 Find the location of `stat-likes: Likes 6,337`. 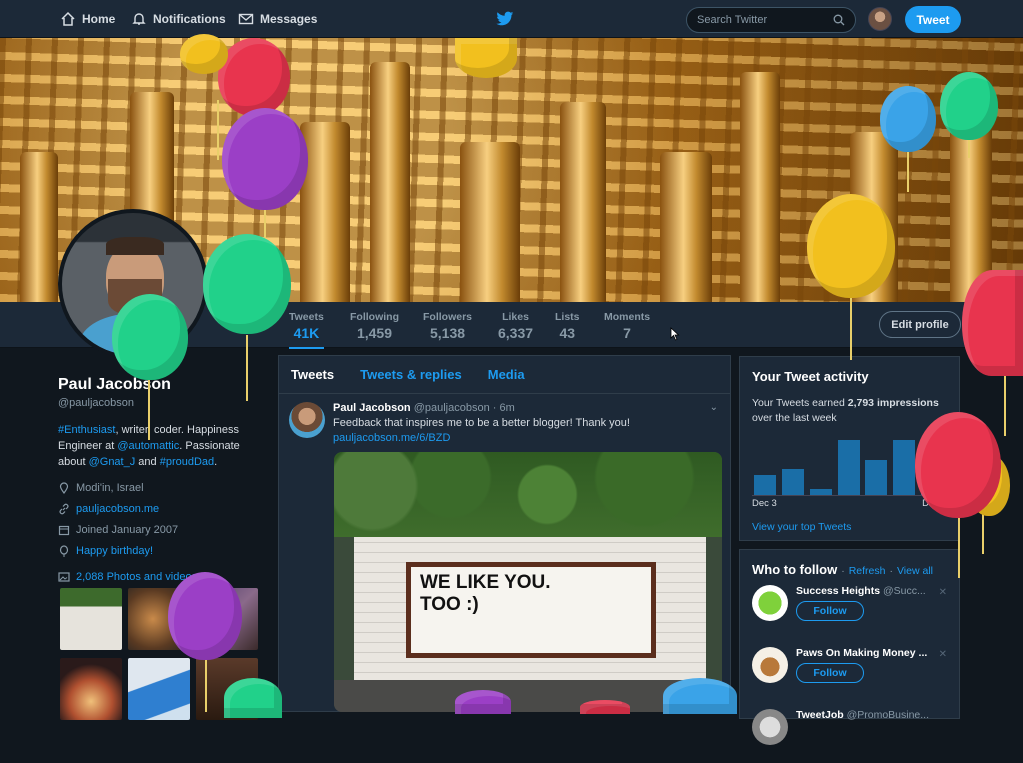

stat-likes: Likes 6,337 is located at coordinates (515, 326).